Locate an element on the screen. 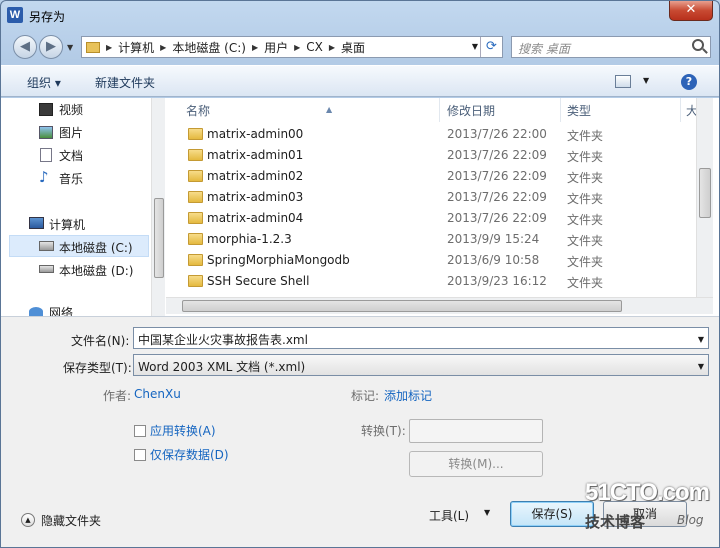 The image size is (720, 548). cancel-button: 取消 is located at coordinates (645, 514).